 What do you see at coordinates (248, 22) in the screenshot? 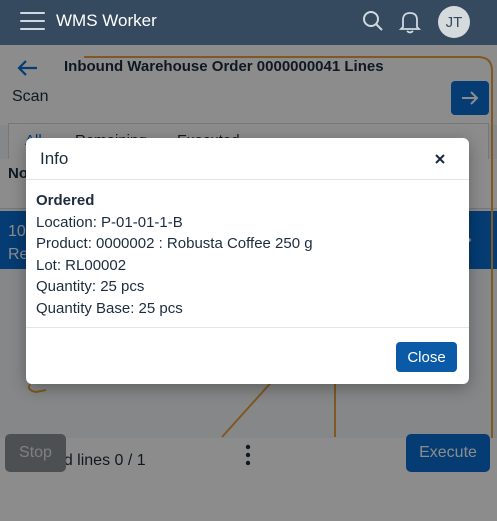
I see `shell-bar: WMS Worker JT` at bounding box center [248, 22].